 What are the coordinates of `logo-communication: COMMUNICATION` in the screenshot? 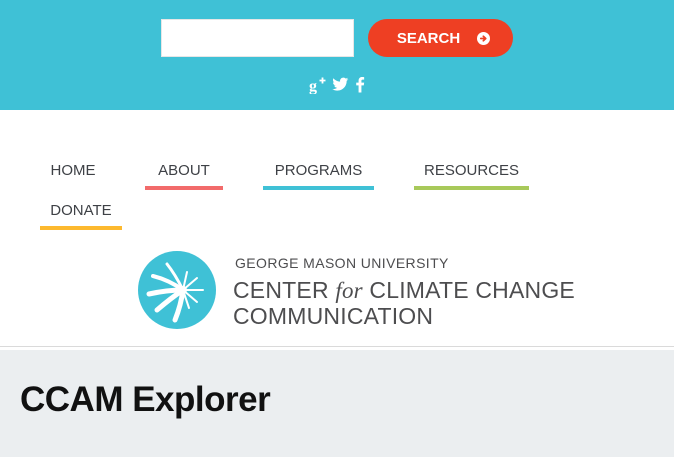 It's located at (333, 316).